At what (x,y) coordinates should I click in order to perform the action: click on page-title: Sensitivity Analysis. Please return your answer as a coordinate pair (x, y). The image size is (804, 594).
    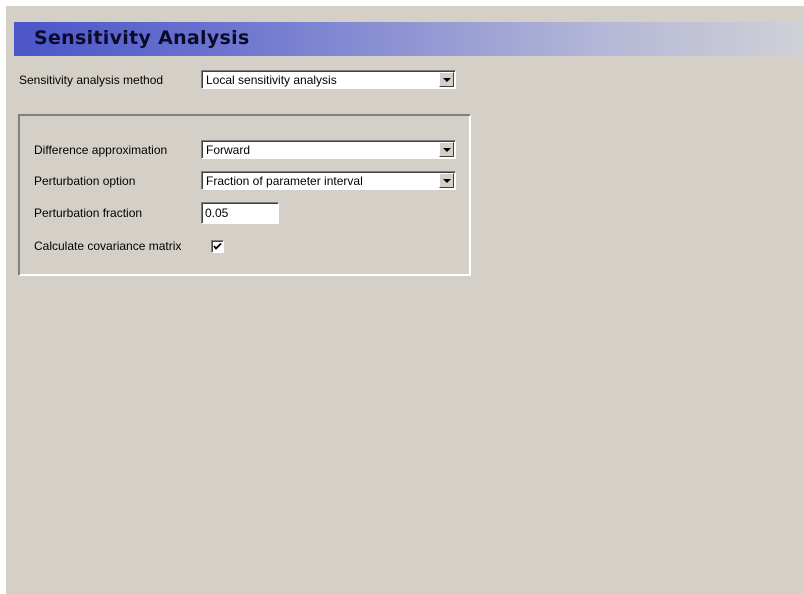
    Looking at the image, I should click on (142, 38).